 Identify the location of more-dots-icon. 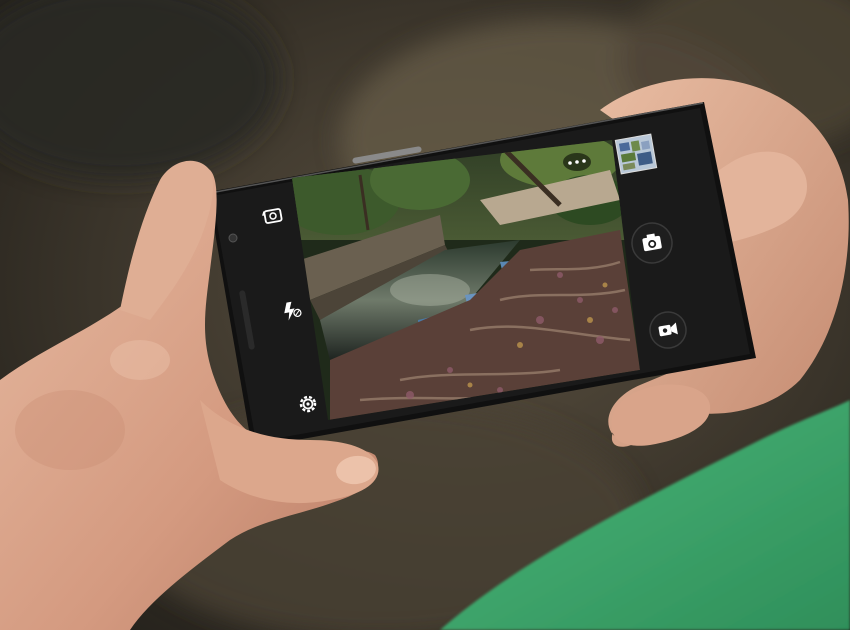
(577, 162).